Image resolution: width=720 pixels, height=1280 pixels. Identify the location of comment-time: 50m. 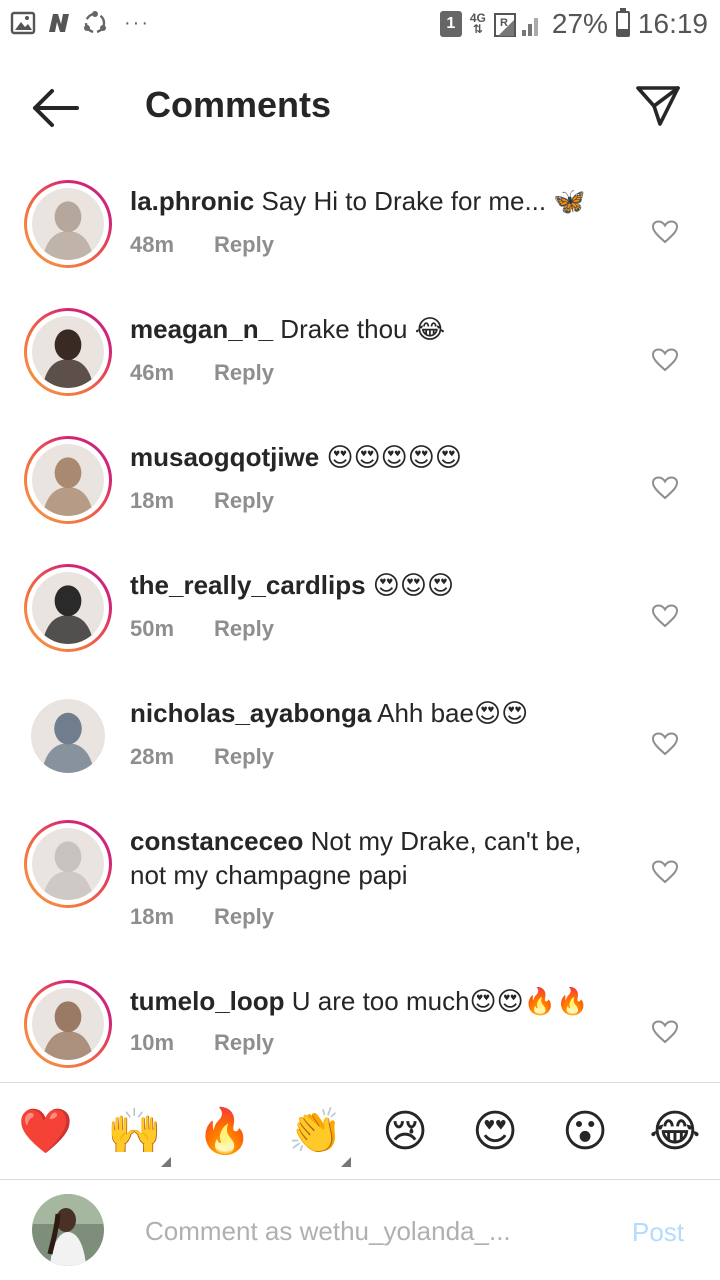
(152, 628).